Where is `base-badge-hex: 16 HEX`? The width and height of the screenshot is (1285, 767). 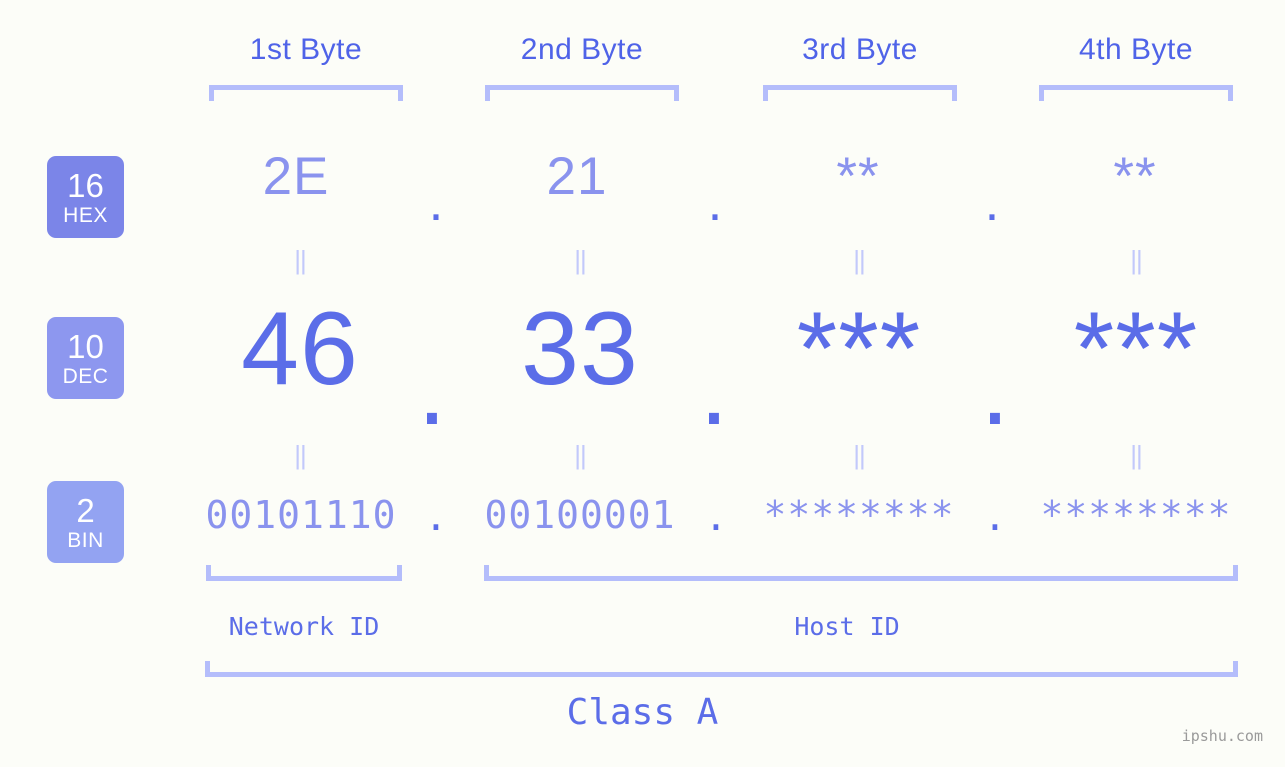
base-badge-hex: 16 HEX is located at coordinates (85, 197).